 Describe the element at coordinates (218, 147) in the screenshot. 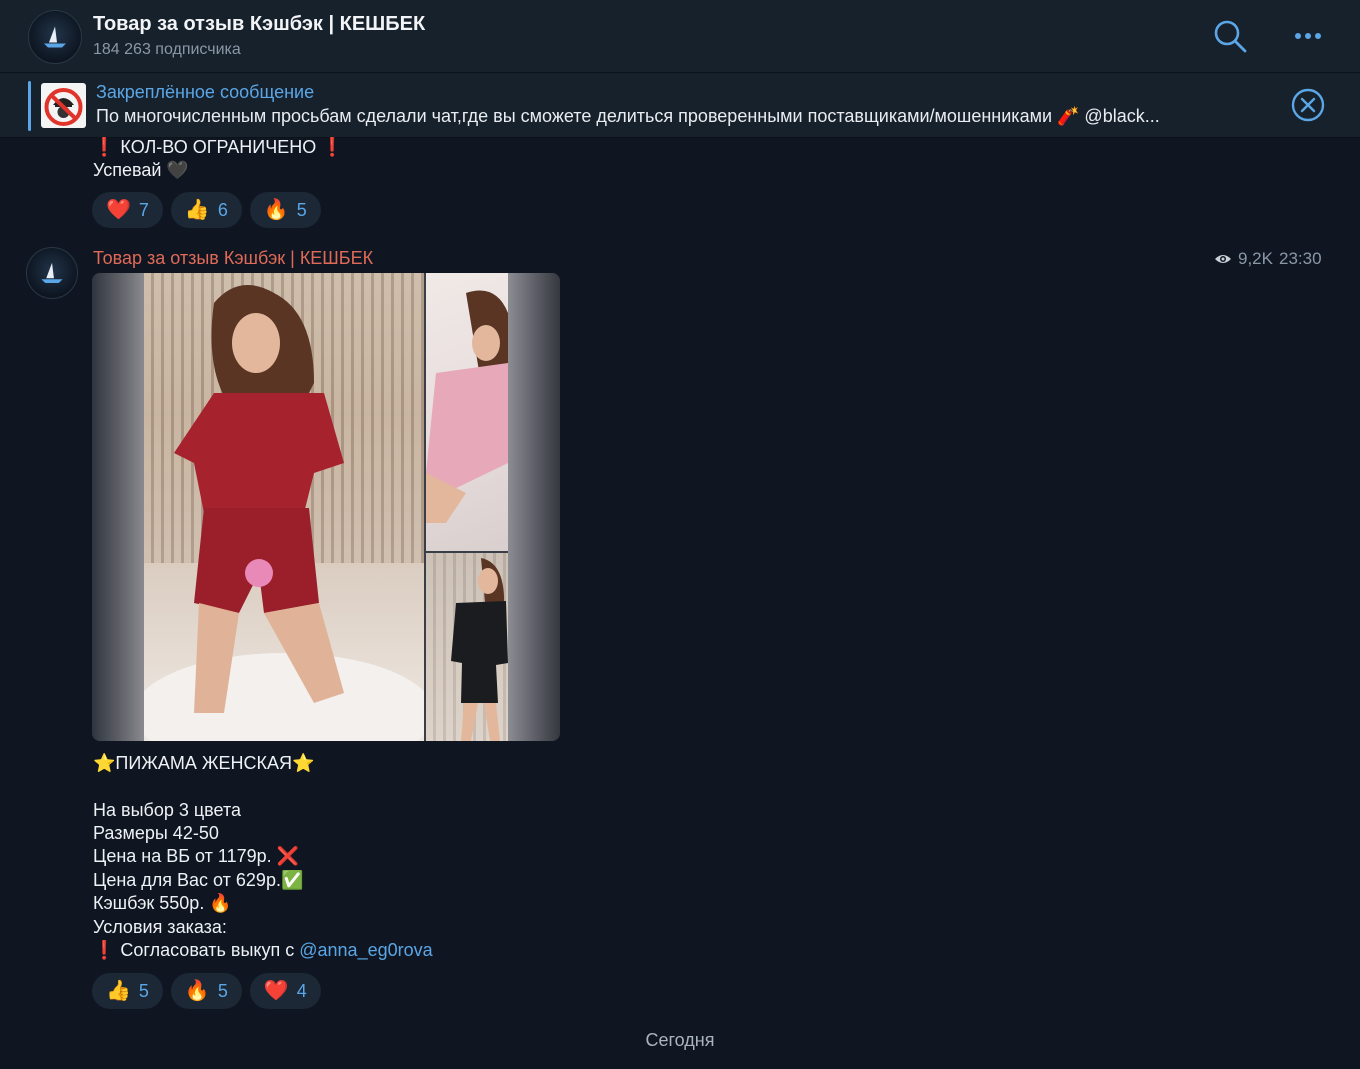

I see `prev-message-line: ❗ КОЛ-ВО ОГРАНИЧЕНО ❗` at that location.